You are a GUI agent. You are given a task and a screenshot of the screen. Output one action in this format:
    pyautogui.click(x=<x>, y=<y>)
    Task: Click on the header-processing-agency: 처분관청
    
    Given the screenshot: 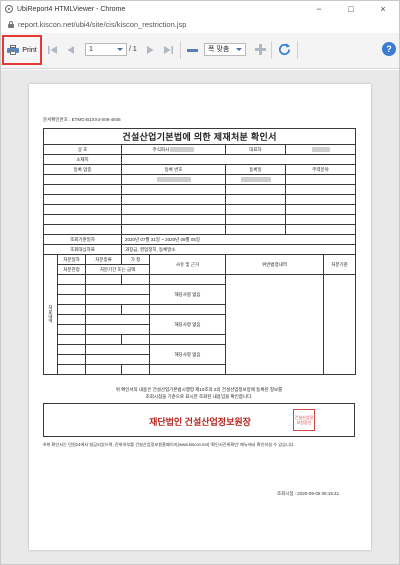 What is the action you would take?
    pyautogui.click(x=71, y=269)
    